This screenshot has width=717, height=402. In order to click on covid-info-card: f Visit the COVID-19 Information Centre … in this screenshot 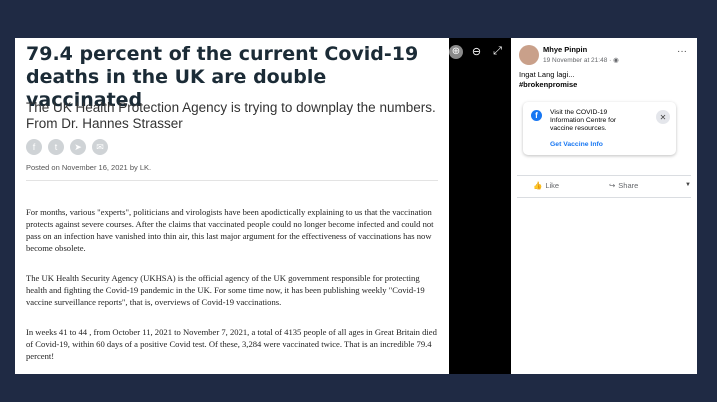, I will do `click(599, 128)`.